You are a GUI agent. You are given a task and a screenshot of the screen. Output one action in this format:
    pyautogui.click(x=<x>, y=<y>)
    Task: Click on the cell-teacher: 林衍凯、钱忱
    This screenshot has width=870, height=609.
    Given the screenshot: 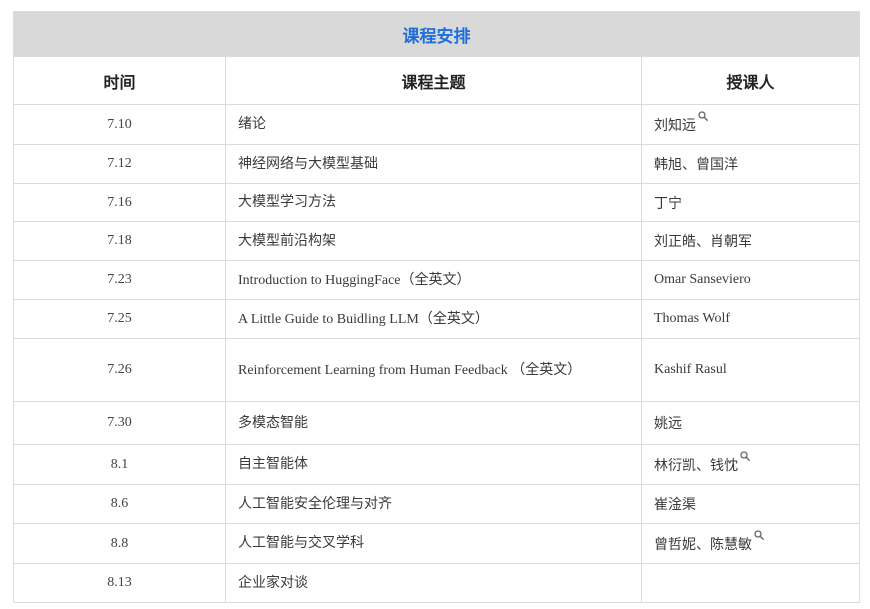 What is the action you would take?
    pyautogui.click(x=750, y=464)
    